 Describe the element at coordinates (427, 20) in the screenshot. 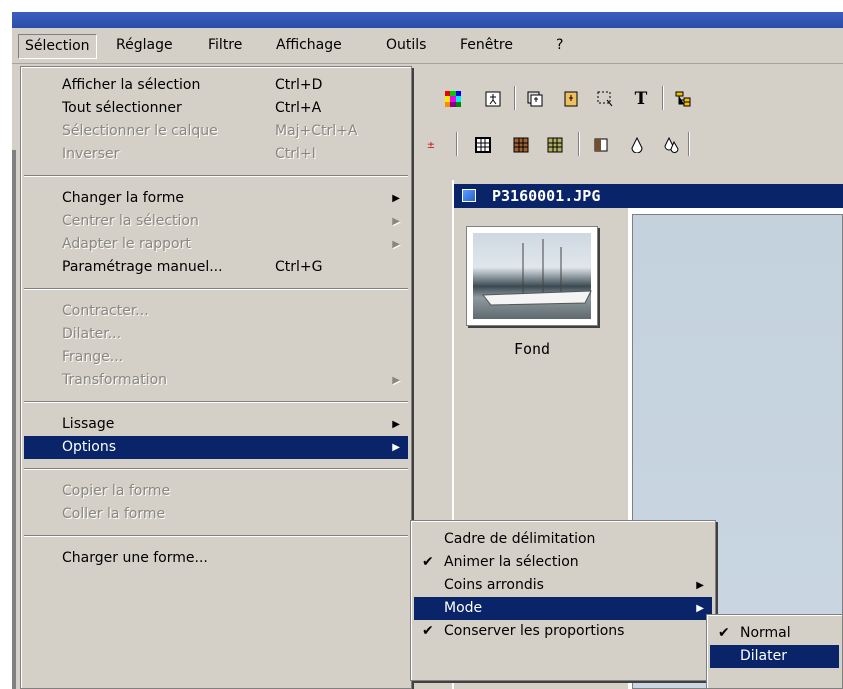

I see `window-title-bar` at that location.